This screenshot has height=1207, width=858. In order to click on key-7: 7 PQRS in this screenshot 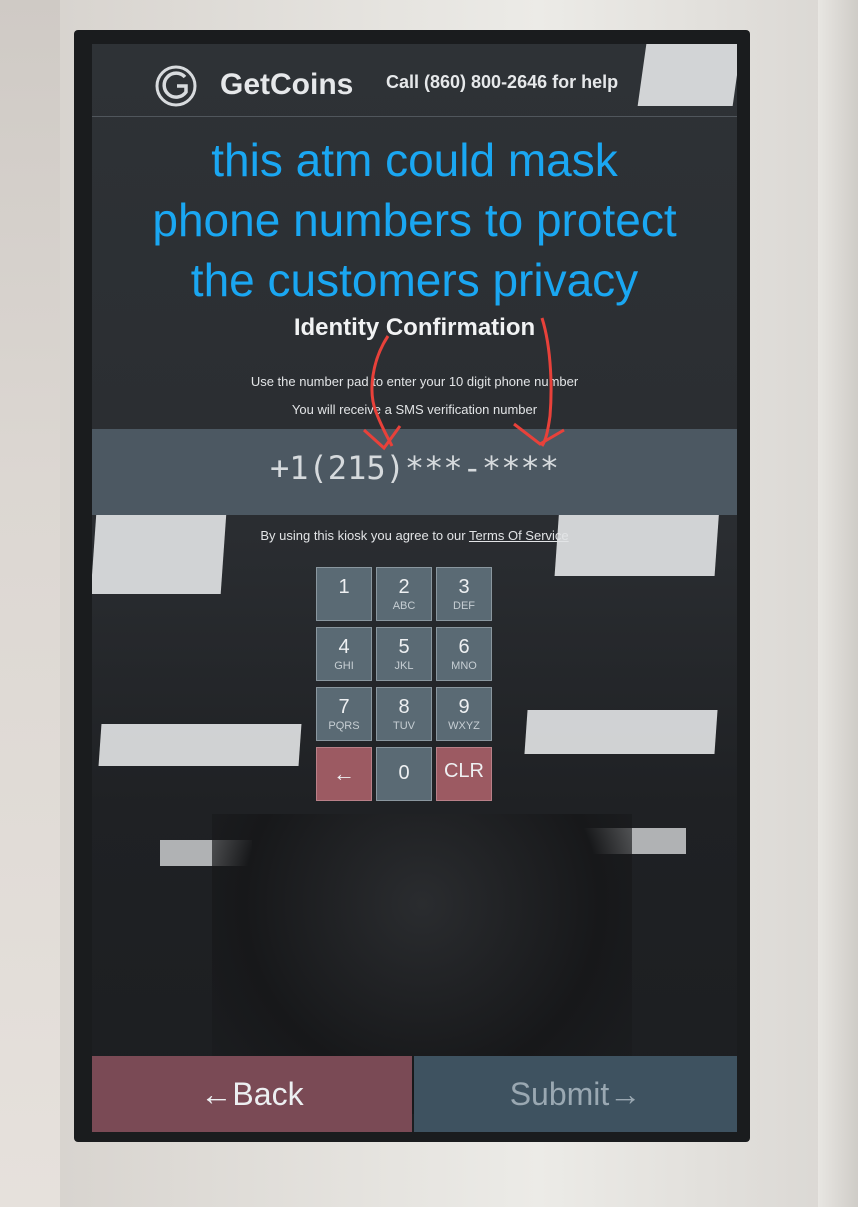, I will do `click(344, 714)`.